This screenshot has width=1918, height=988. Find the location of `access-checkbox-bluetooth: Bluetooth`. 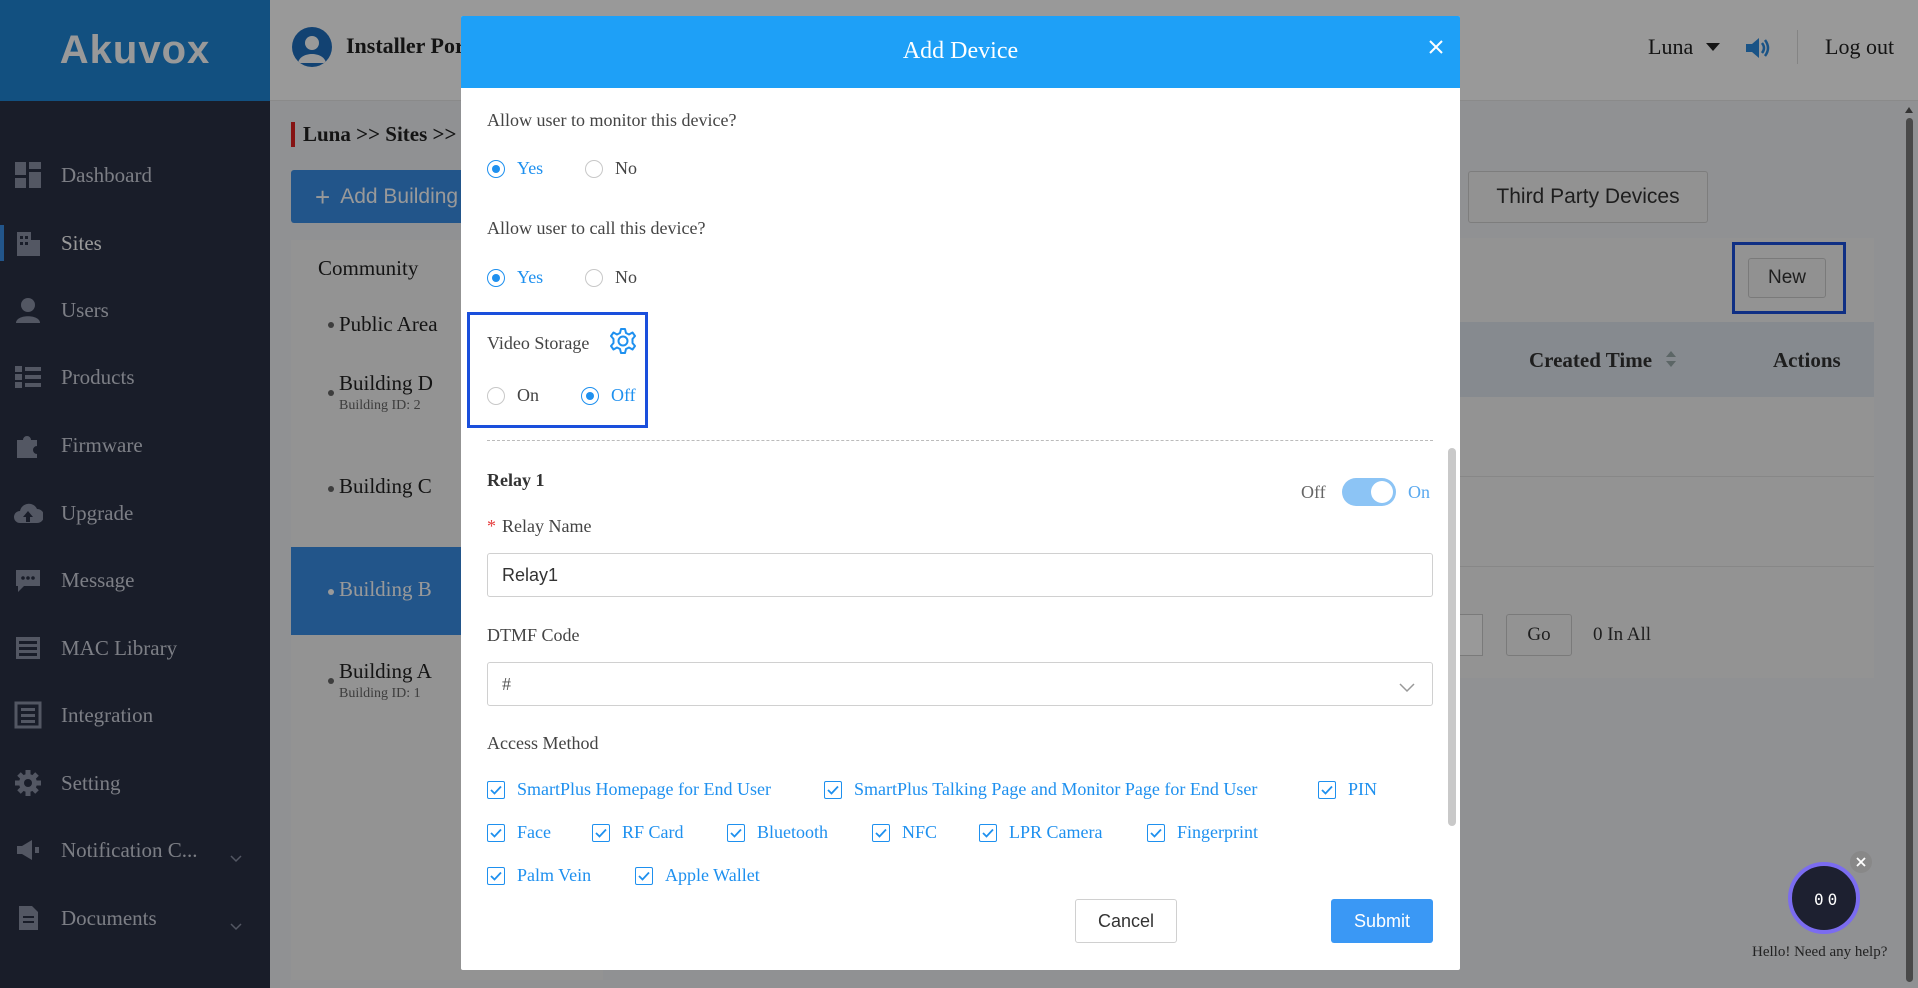

access-checkbox-bluetooth: Bluetooth is located at coordinates (777, 832).